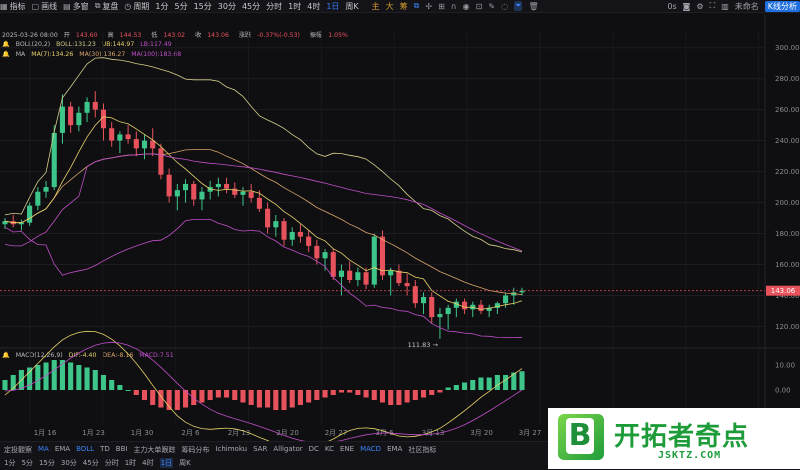 The height and width of the screenshot is (470, 800). I want to click on bottom-period-tab-8: 1日, so click(166, 463).